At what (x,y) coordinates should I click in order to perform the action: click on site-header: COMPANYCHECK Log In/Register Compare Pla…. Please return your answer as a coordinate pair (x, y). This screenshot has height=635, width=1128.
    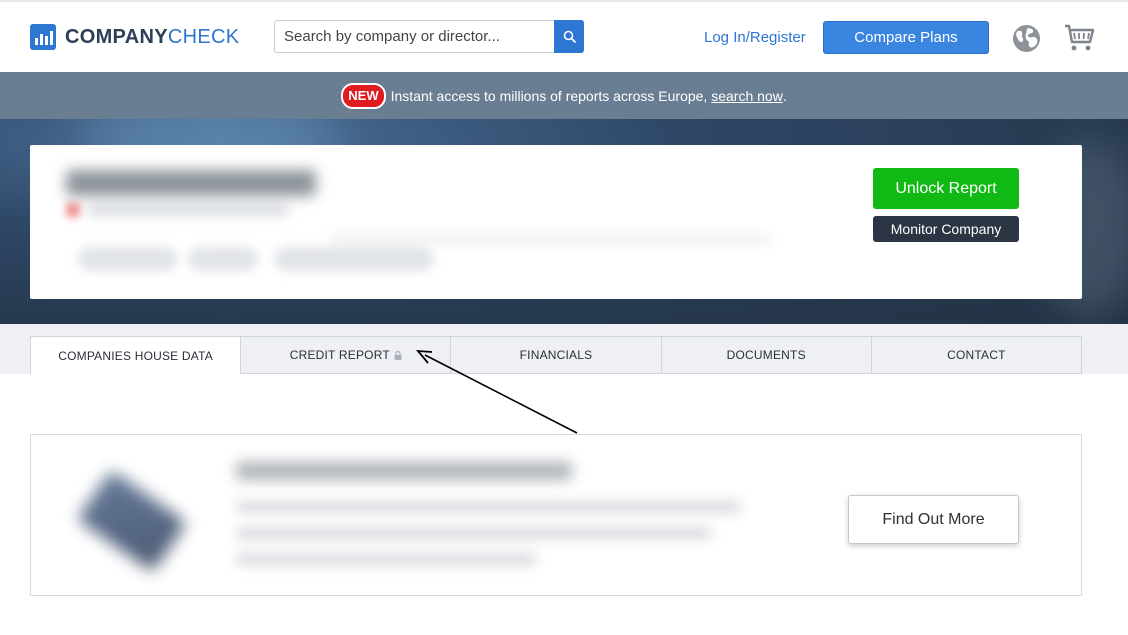
    Looking at the image, I should click on (564, 37).